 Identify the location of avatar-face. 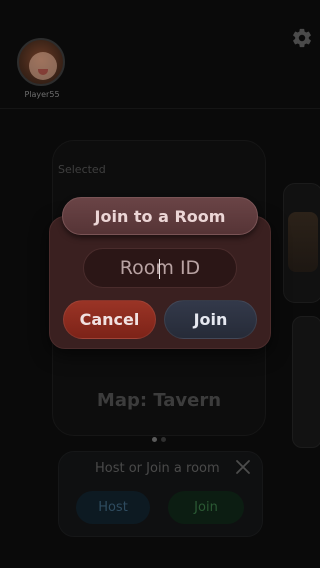
(43, 66).